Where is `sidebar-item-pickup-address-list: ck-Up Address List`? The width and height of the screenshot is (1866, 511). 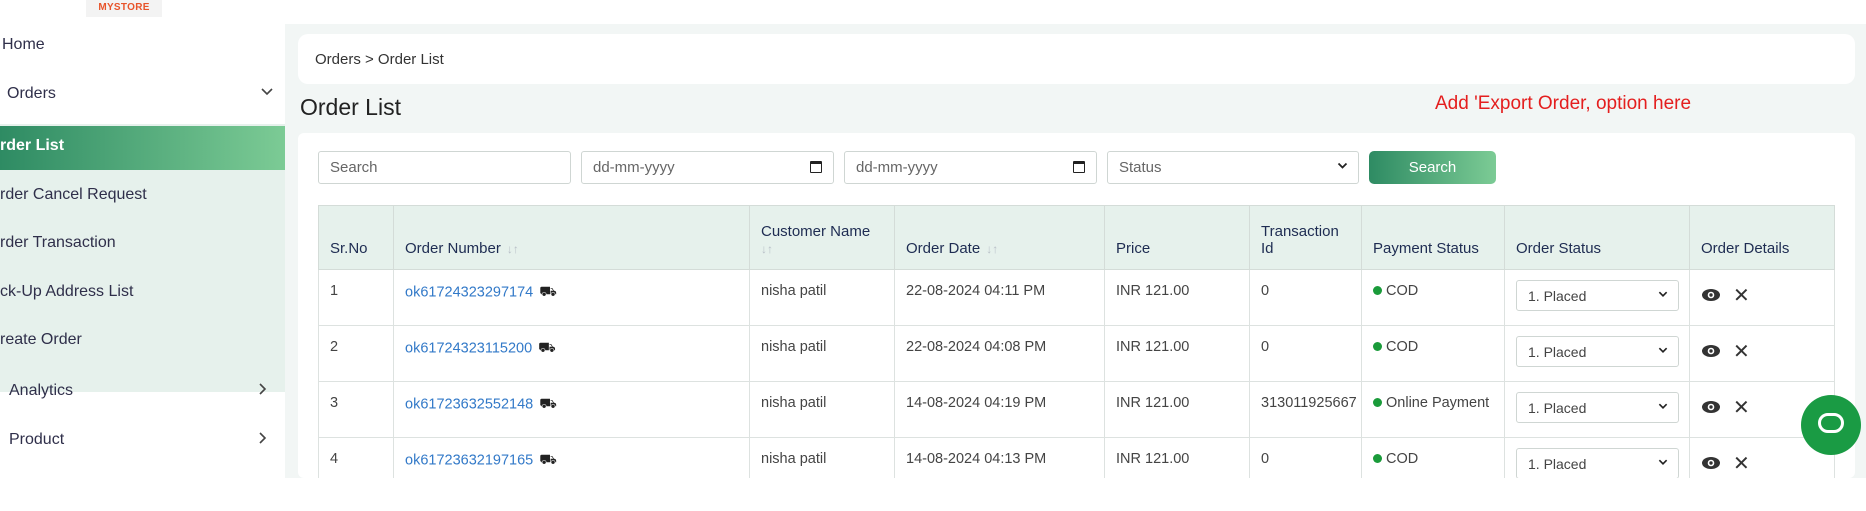 sidebar-item-pickup-address-list: ck-Up Address List is located at coordinates (142, 294).